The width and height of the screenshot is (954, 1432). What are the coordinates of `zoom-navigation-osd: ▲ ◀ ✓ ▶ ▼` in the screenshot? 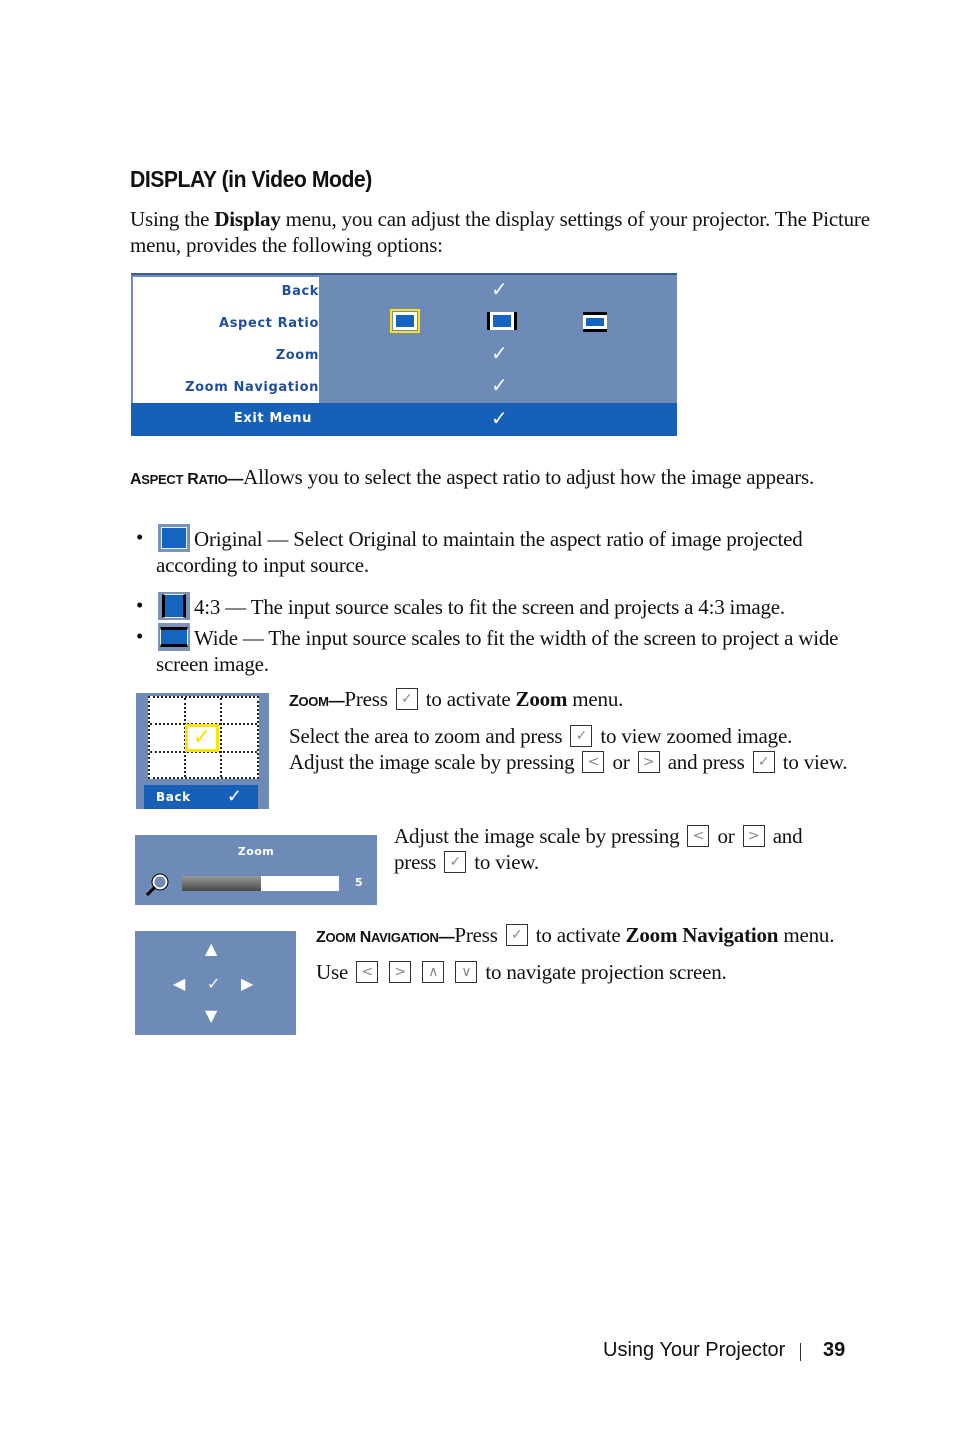 It's located at (215, 983).